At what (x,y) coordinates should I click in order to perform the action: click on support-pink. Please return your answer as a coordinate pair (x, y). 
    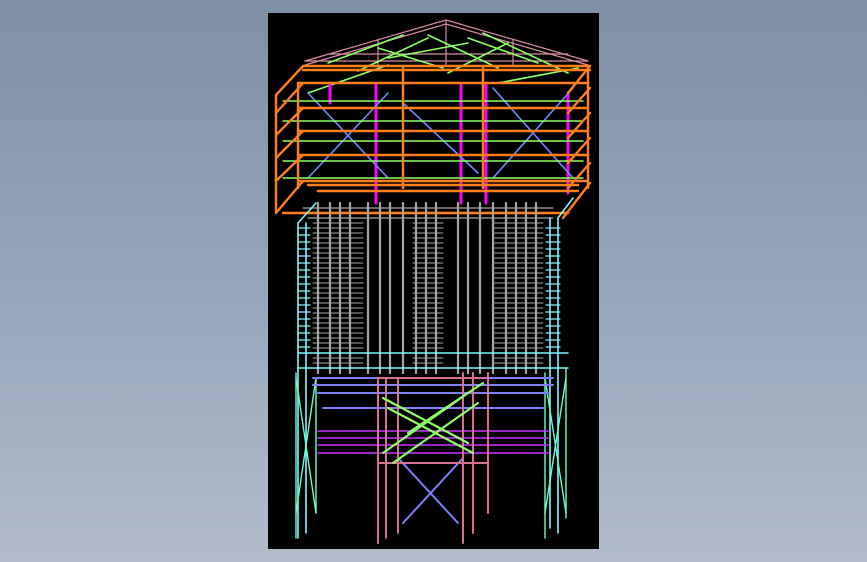
    Looking at the image, I should click on (433, 458).